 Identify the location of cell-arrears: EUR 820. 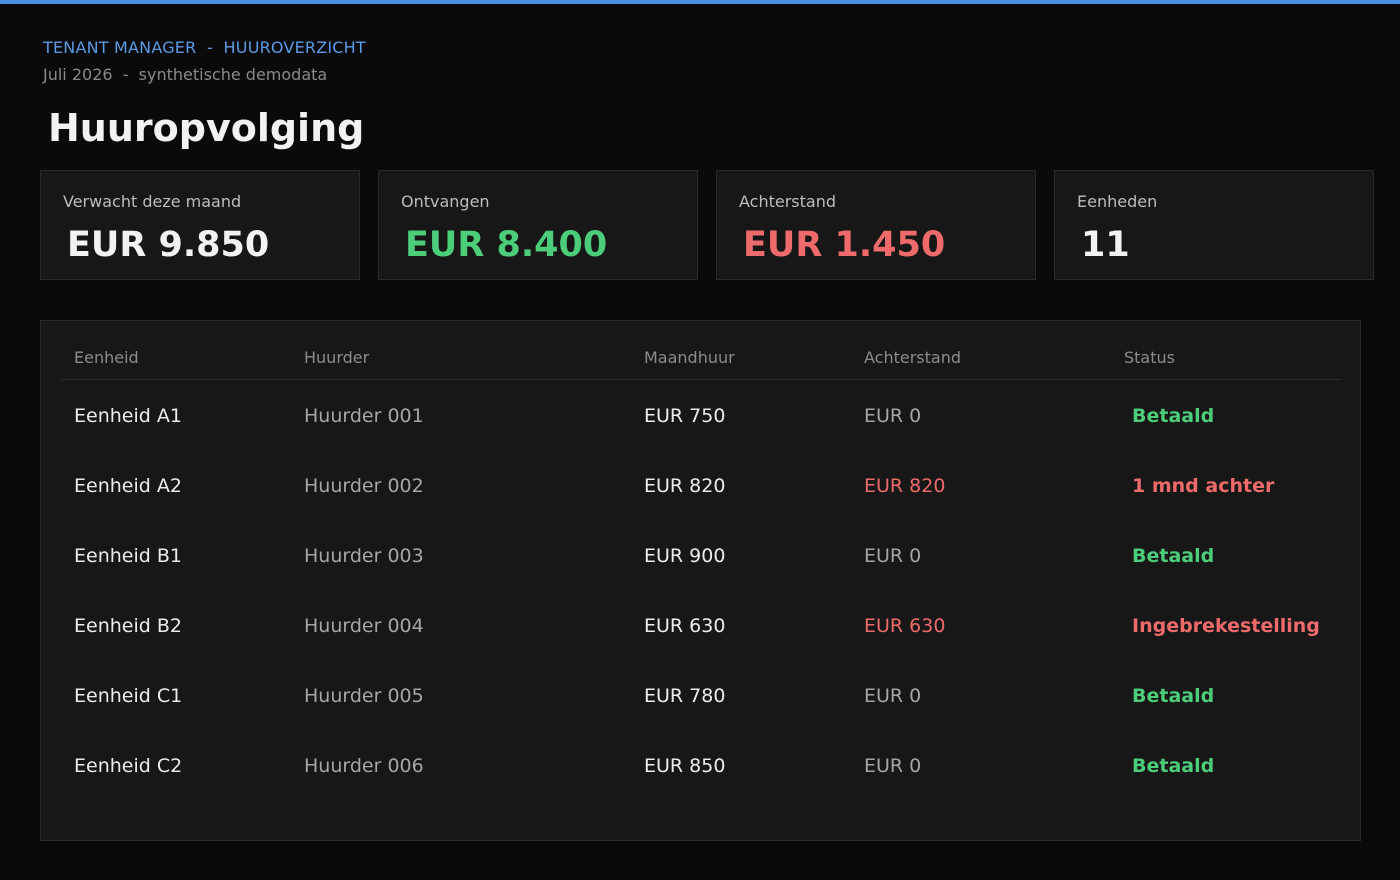
(905, 486).